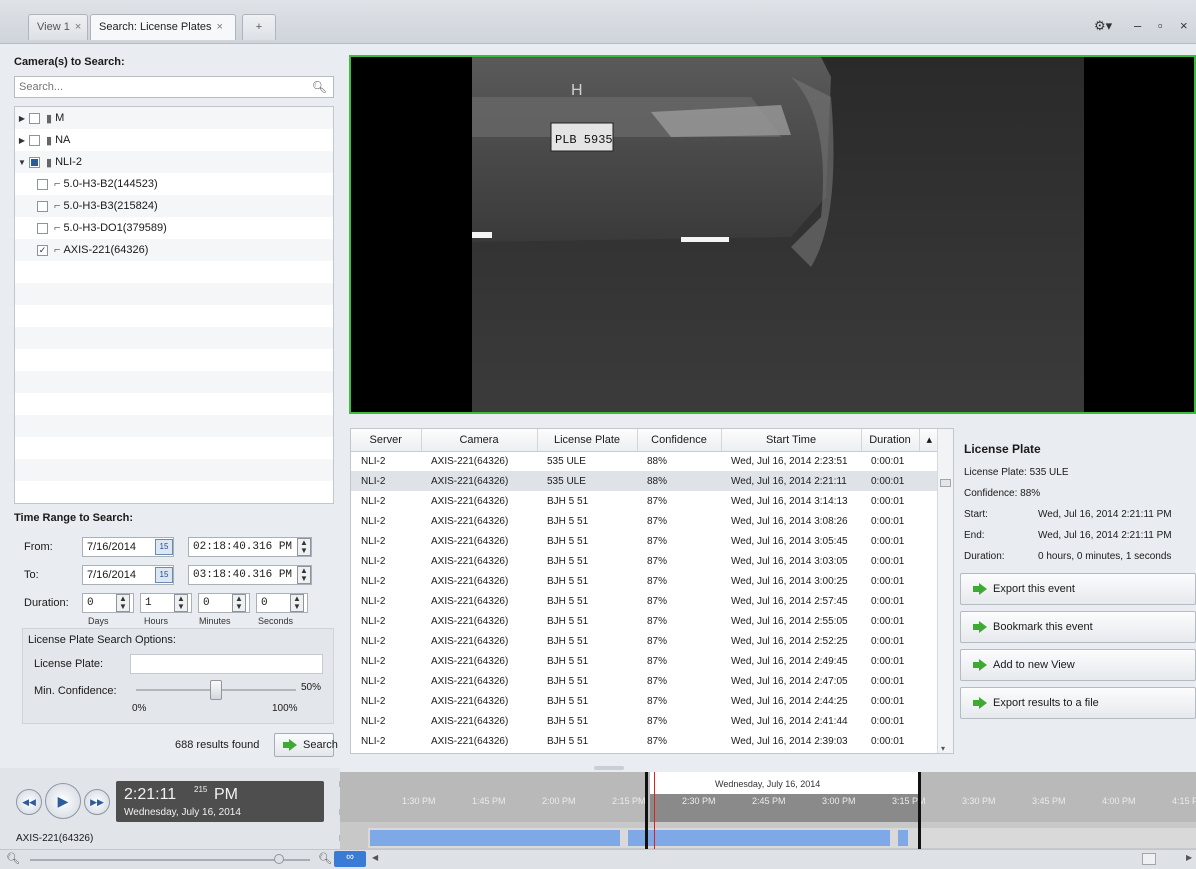  I want to click on column-header-camera: Camera, so click(479, 440).